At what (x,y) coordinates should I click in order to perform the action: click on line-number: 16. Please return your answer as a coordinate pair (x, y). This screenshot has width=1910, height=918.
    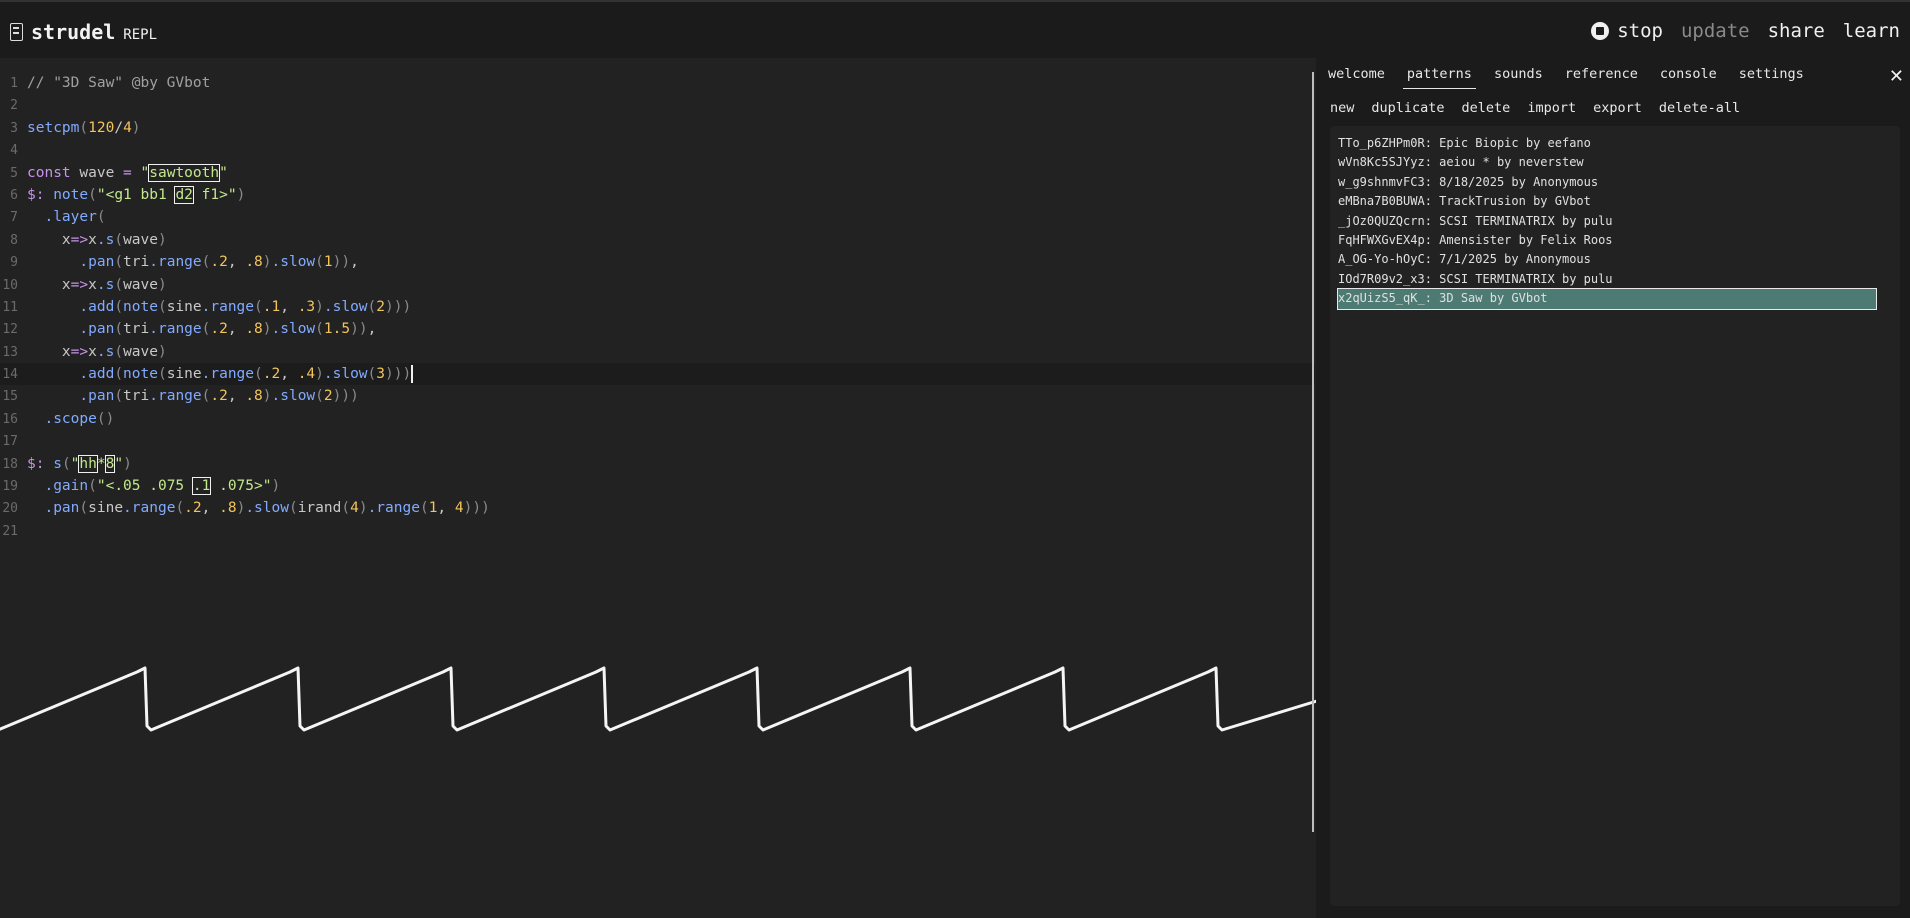
    Looking at the image, I should click on (10, 419).